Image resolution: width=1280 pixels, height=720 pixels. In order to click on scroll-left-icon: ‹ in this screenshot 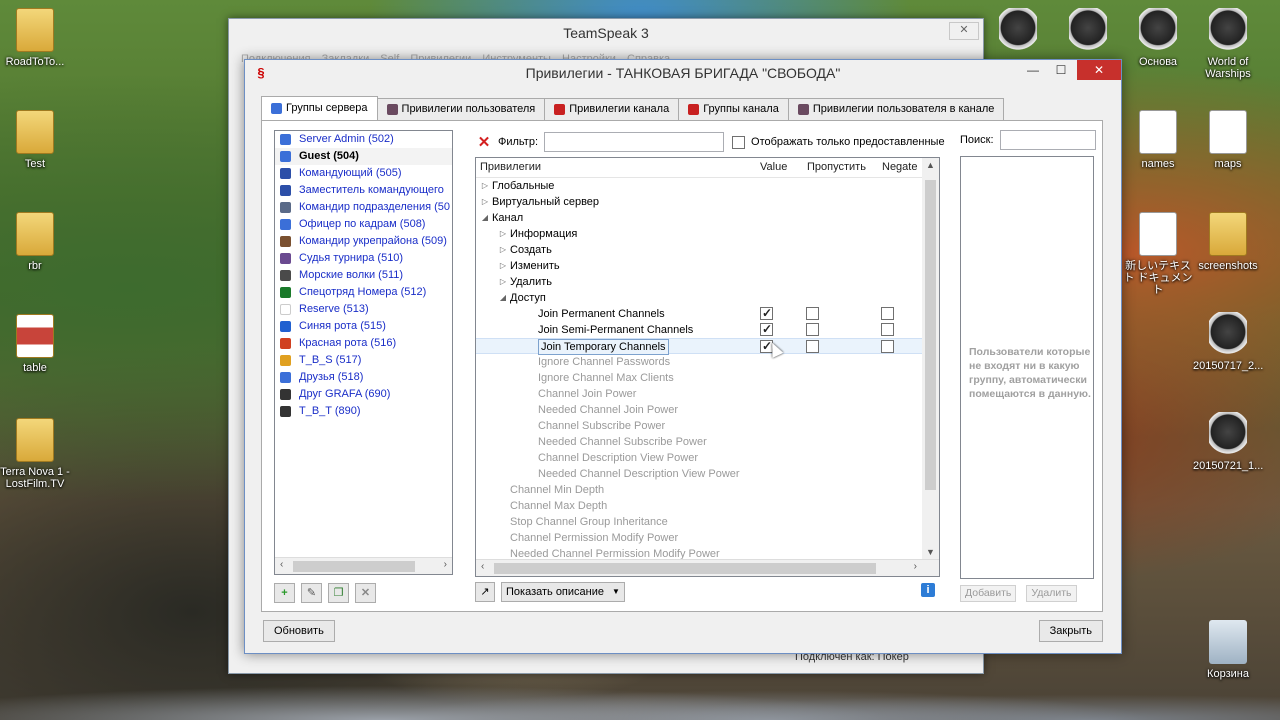, I will do `click(281, 564)`.